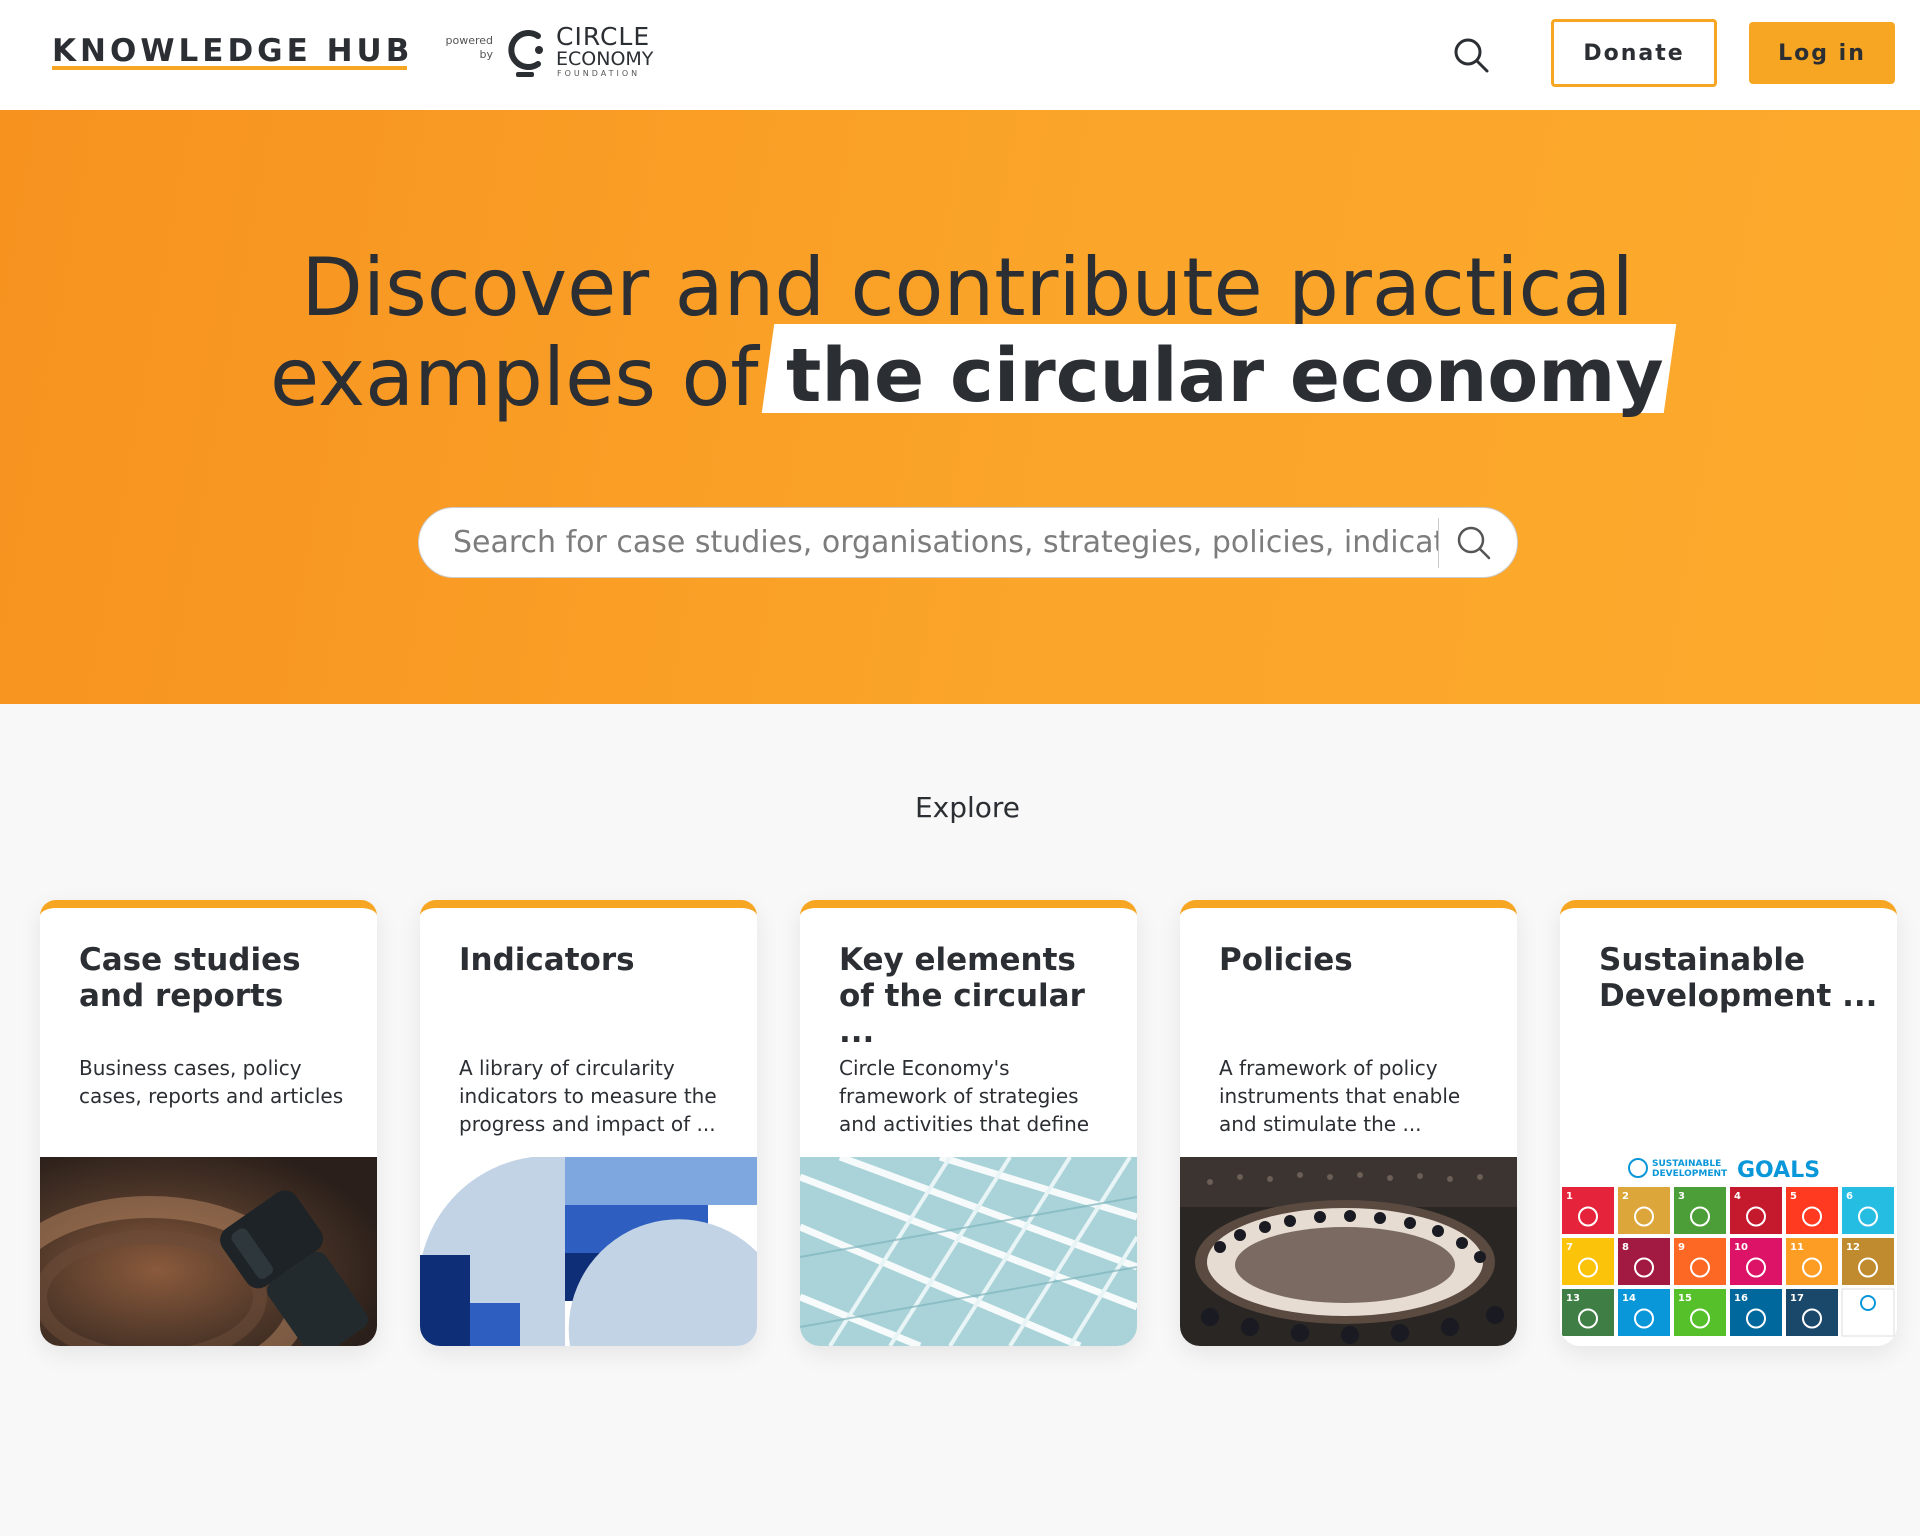 The image size is (1920, 1536). I want to click on partner-name-line2: ECONOMY, so click(605, 59).